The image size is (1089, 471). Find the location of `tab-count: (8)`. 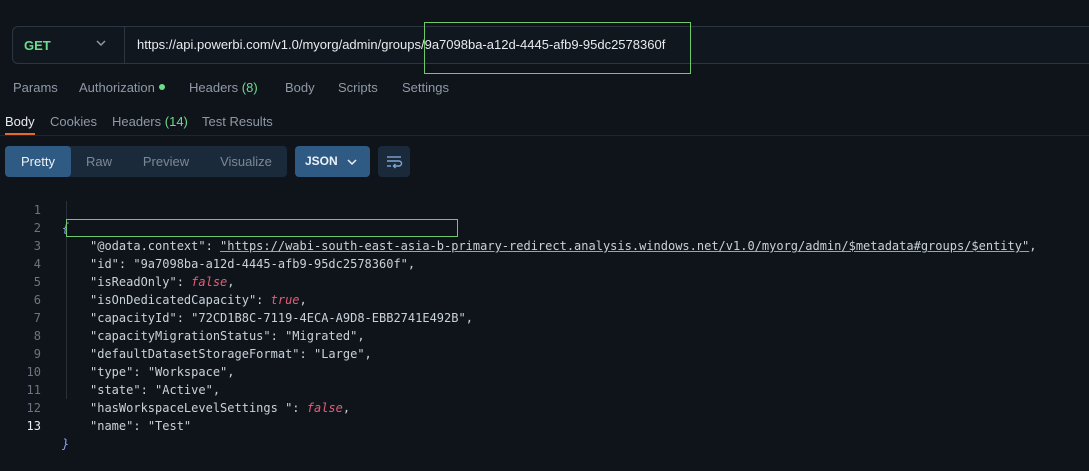

tab-count: (8) is located at coordinates (249, 87).